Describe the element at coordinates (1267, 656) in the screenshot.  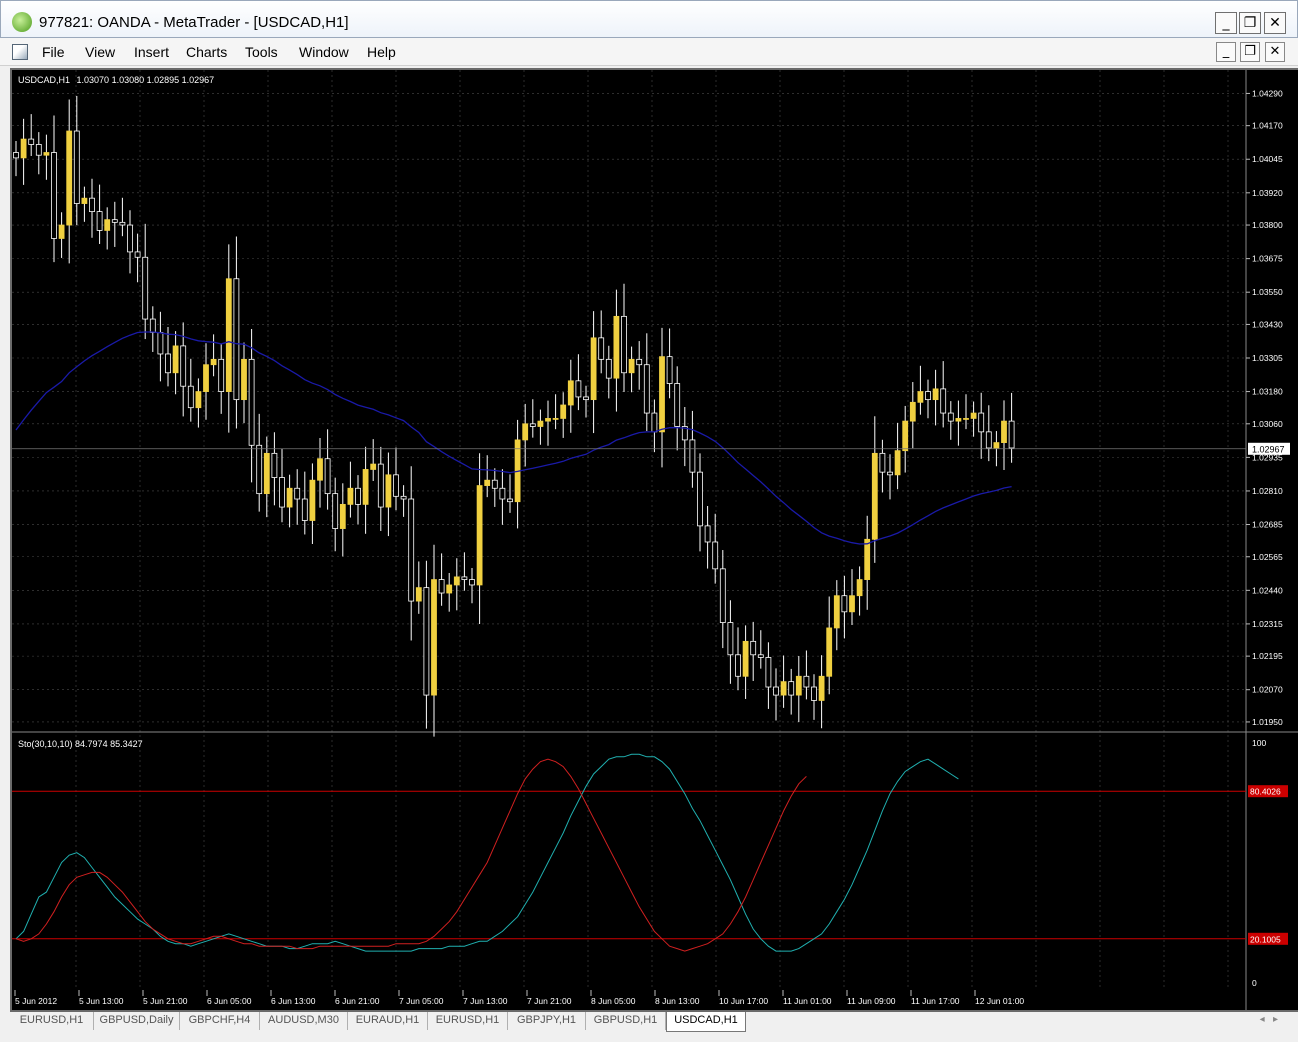
I see `price-tick-label: 1.02195` at that location.